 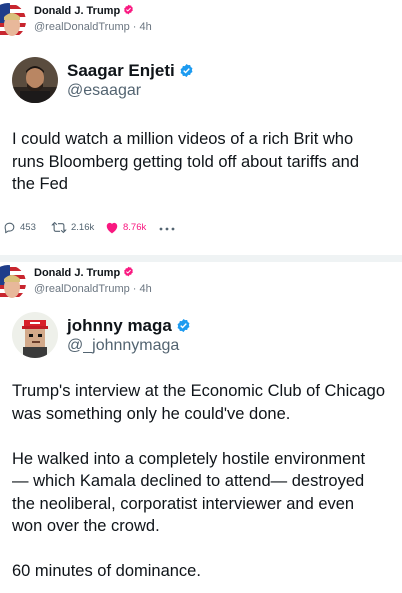 What do you see at coordinates (119, 325) in the screenshot?
I see `quoted-author-name-text: johnny maga` at bounding box center [119, 325].